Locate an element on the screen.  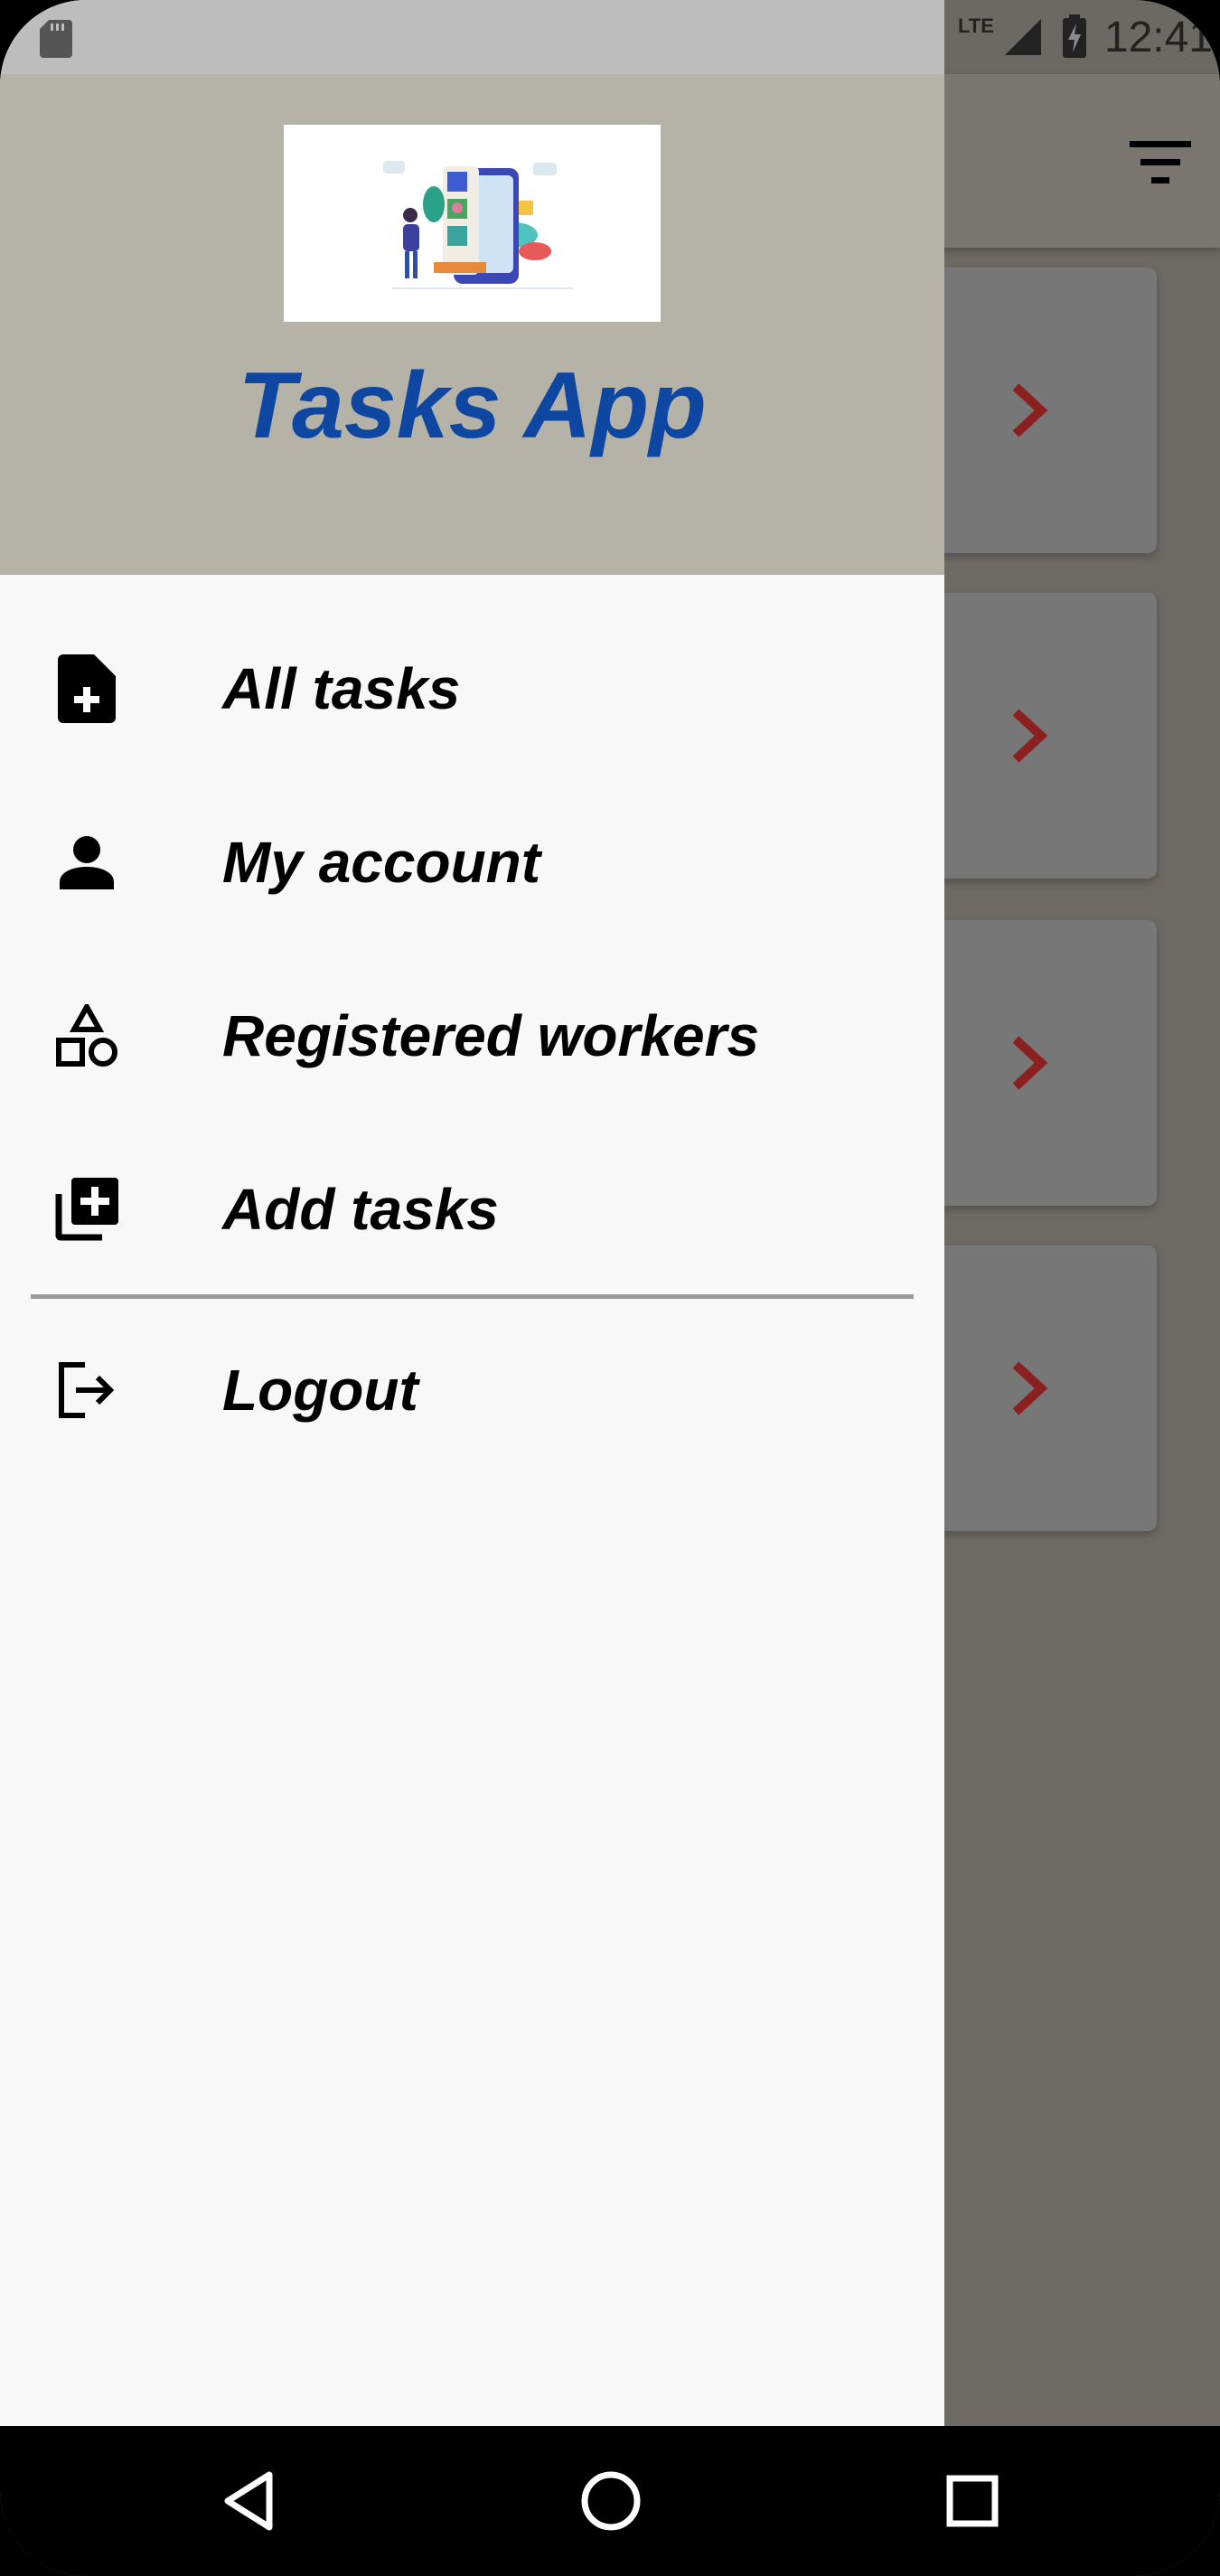
back-triangle-icon is located at coordinates (248, 2501).